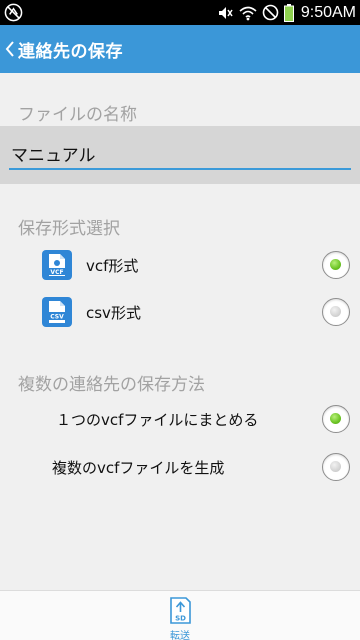  I want to click on vcf-file-icon: VCF, so click(57, 265).